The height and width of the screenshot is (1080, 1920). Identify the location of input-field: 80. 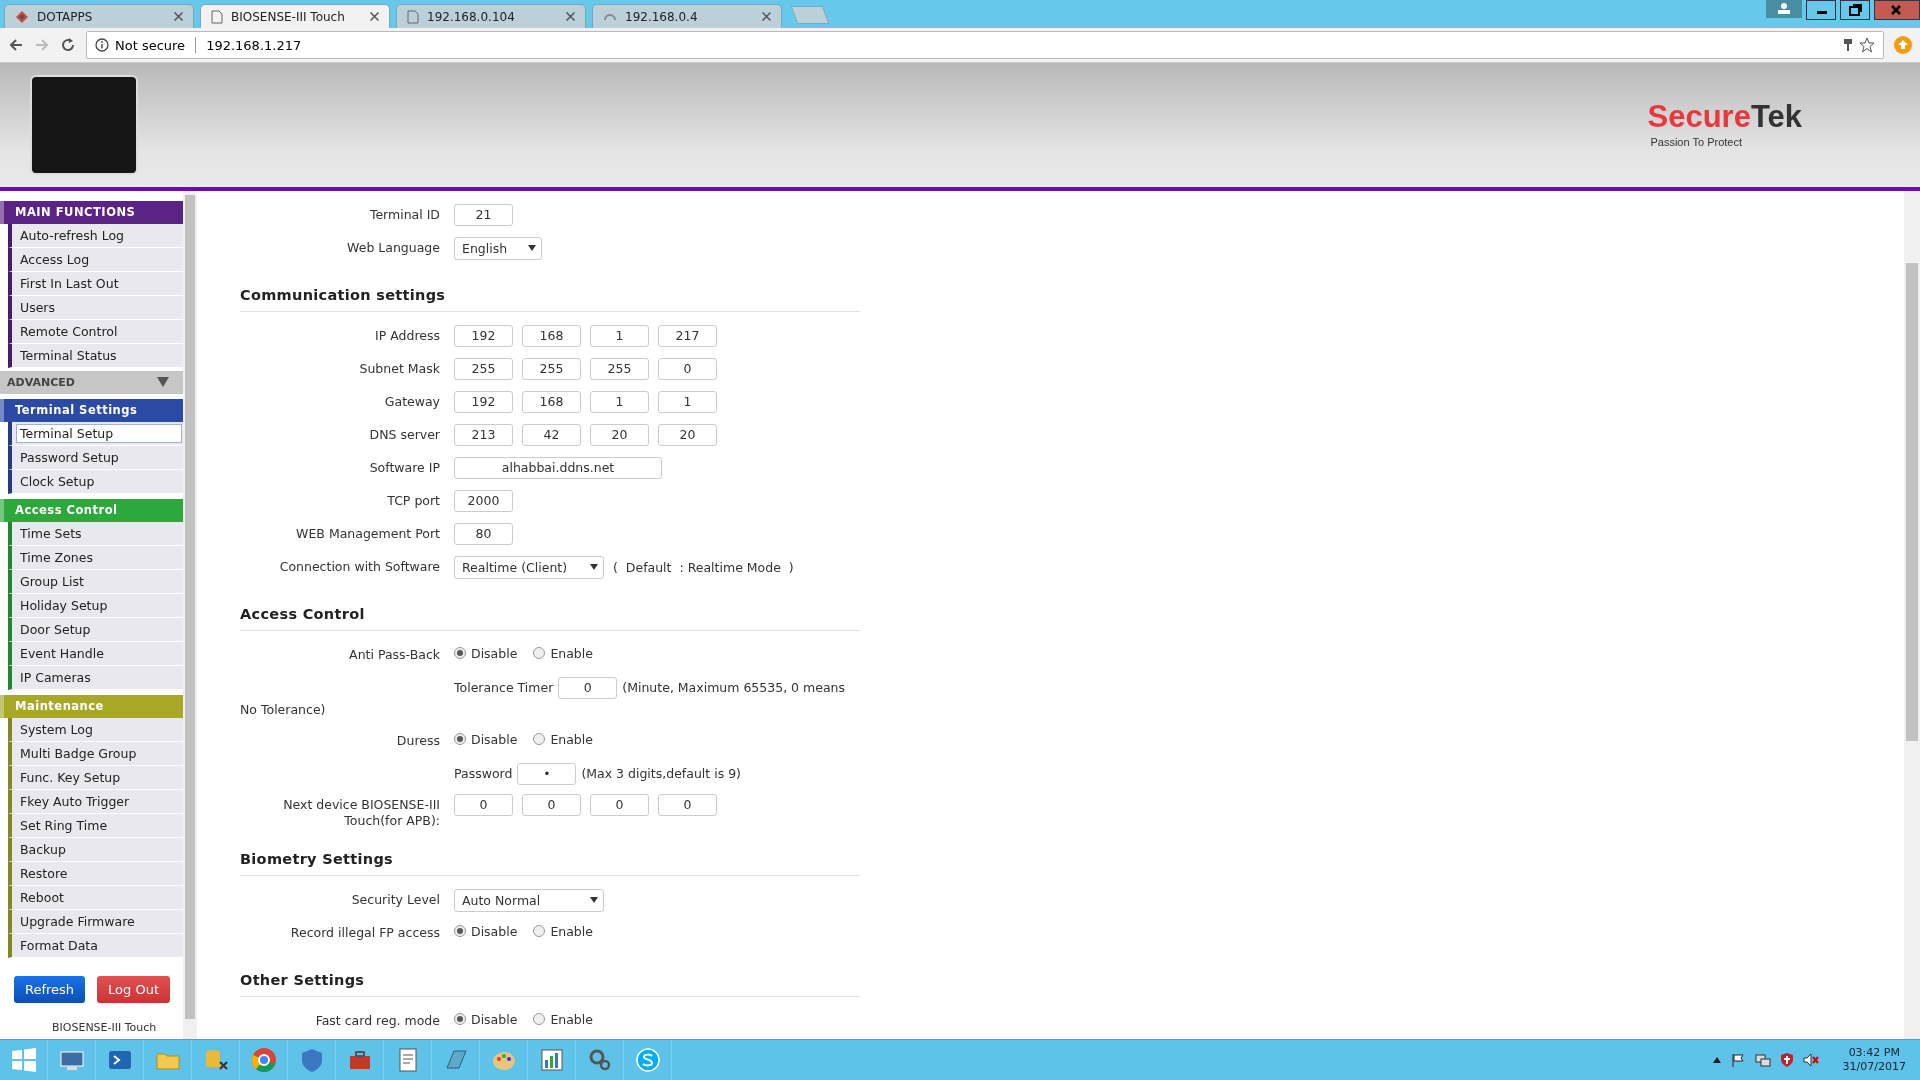
(483, 533).